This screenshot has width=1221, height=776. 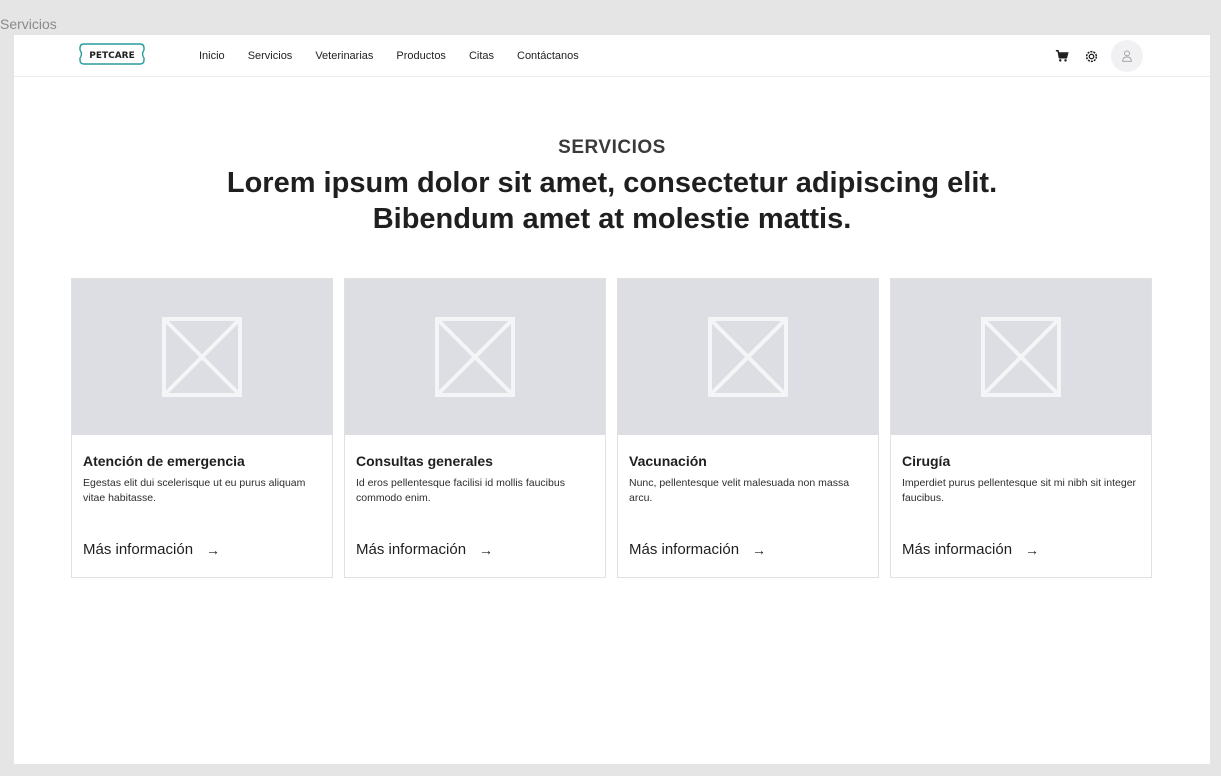 I want to click on logo-text: PETCARE, so click(x=112, y=56).